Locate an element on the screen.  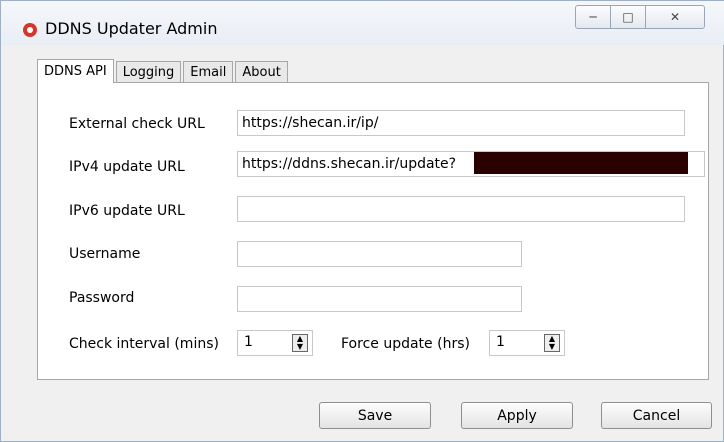
force-update-label: Force update (hrs) is located at coordinates (405, 344).